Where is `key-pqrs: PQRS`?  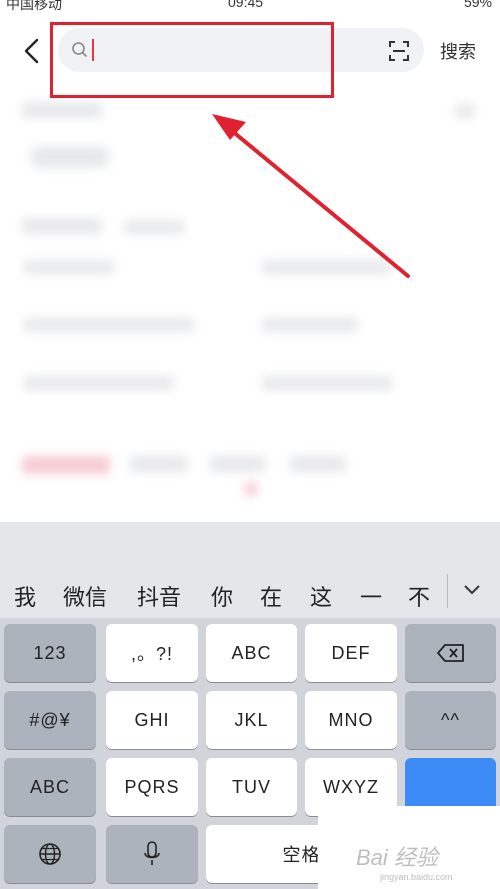
key-pqrs: PQRS is located at coordinates (152, 787).